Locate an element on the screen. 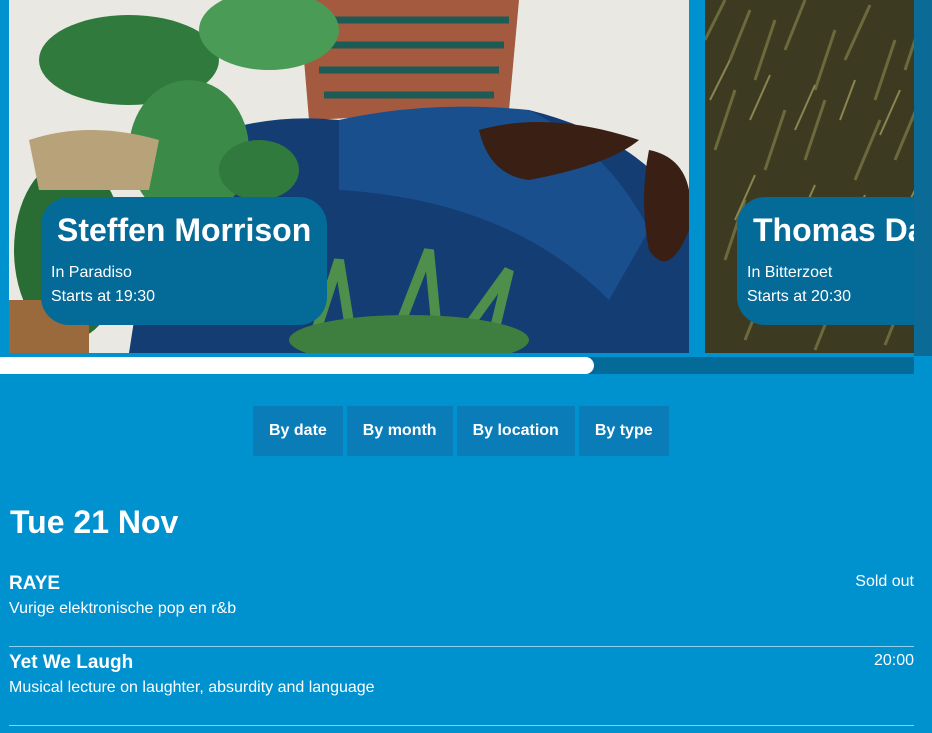 The height and width of the screenshot is (733, 932). start-time: Starts at 19:30 is located at coordinates (103, 296).